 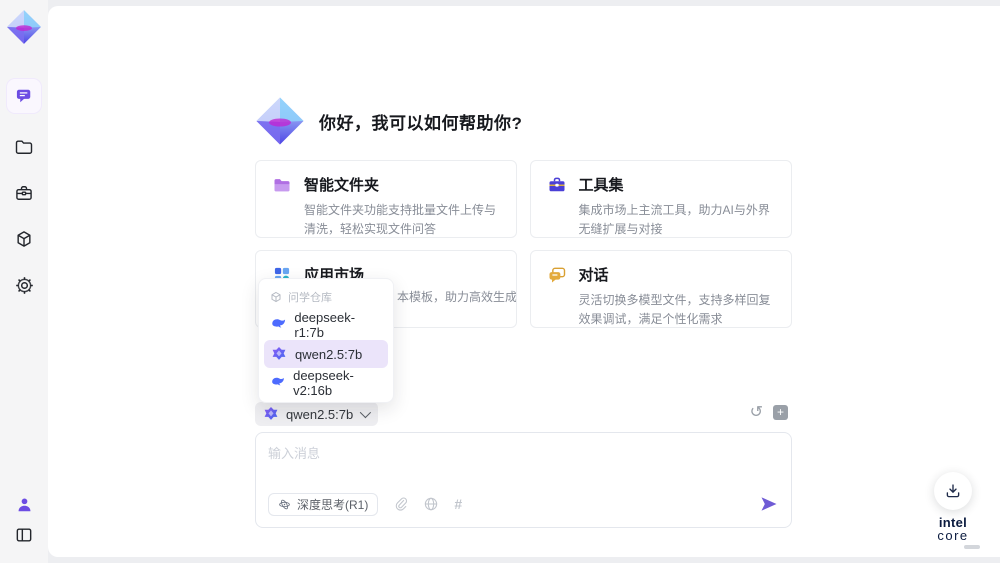 What do you see at coordinates (284, 504) in the screenshot?
I see `atom-icon` at bounding box center [284, 504].